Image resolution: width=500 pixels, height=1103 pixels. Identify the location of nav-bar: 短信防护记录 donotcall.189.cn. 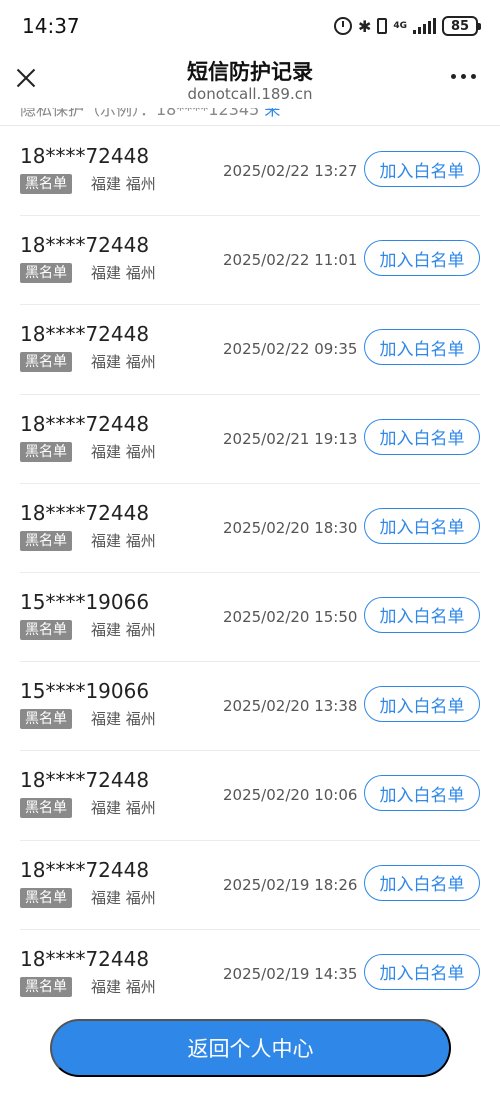
(250, 80).